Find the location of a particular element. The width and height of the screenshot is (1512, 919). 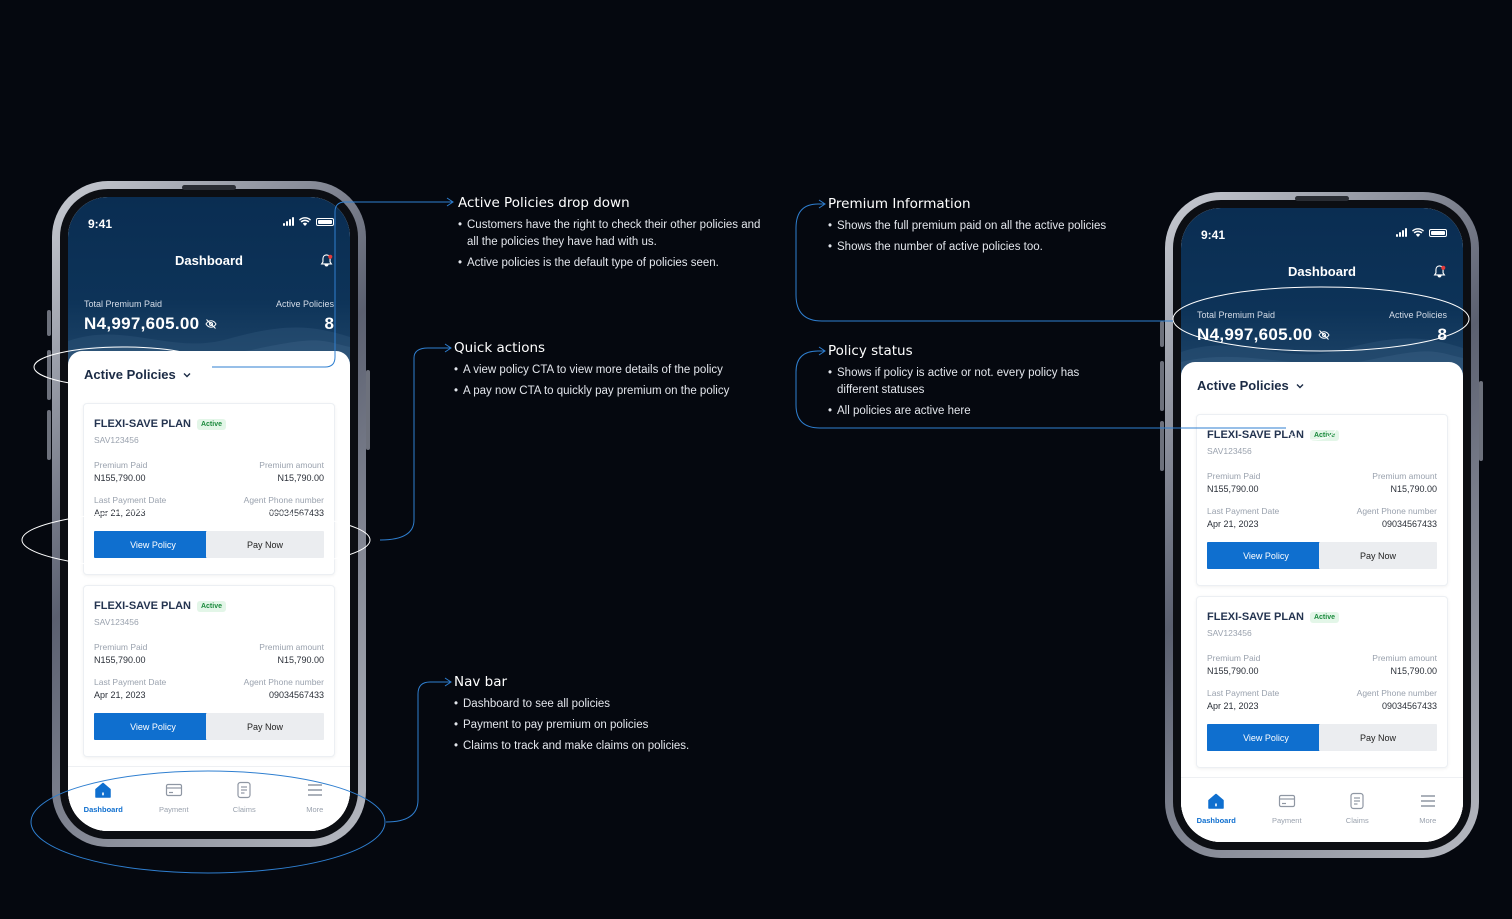

quick-actions-connector is located at coordinates (414, 444).